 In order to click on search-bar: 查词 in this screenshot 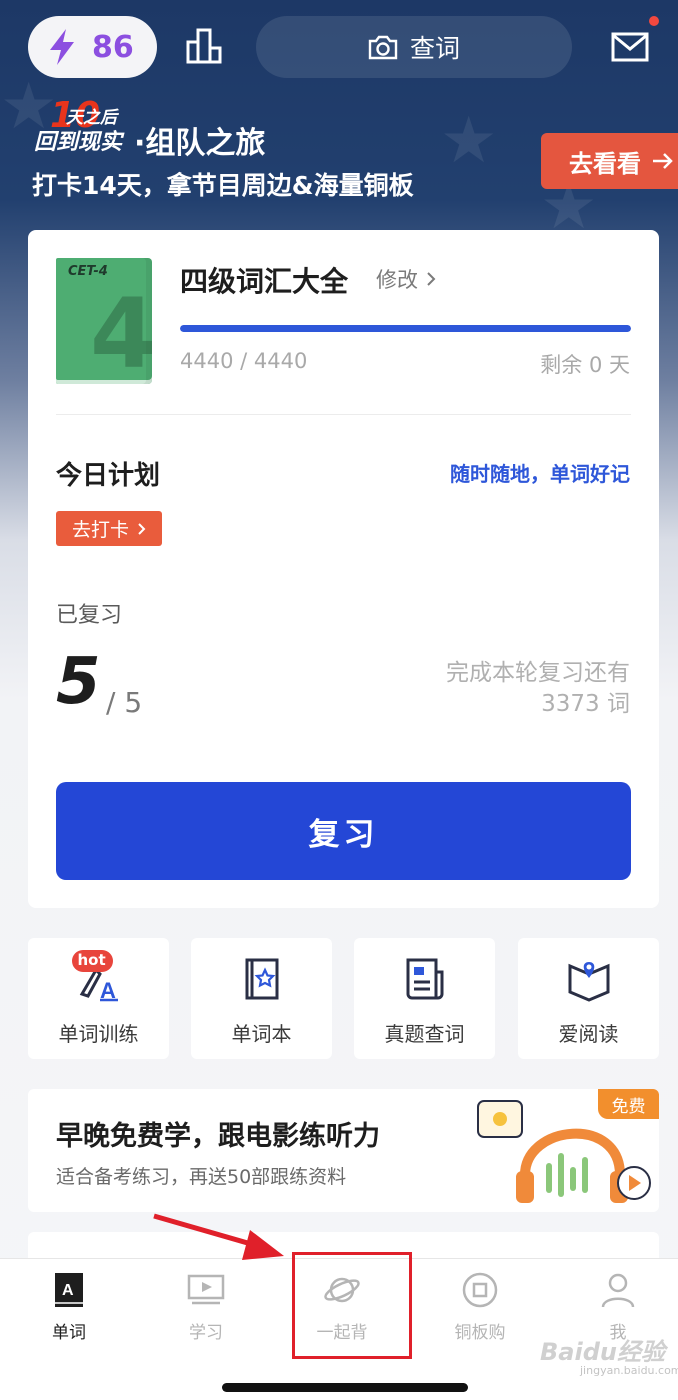, I will do `click(414, 47)`.